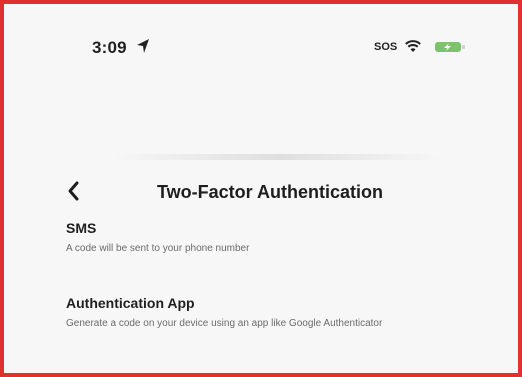 The height and width of the screenshot is (377, 522). What do you see at coordinates (413, 46) in the screenshot?
I see `wifi-icon` at bounding box center [413, 46].